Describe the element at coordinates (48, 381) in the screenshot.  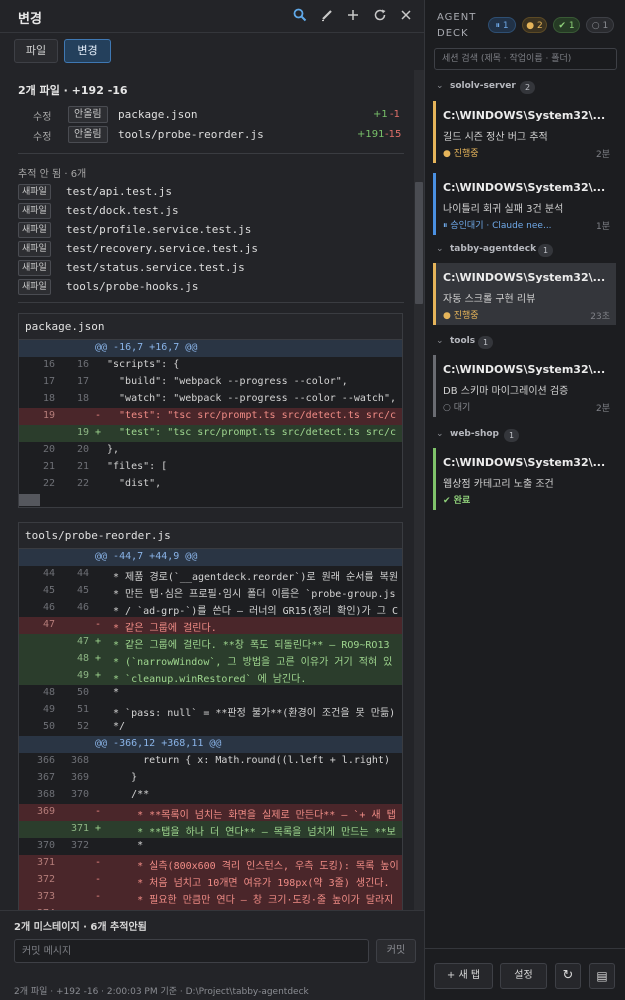
I see `old-line-number: 17` at that location.